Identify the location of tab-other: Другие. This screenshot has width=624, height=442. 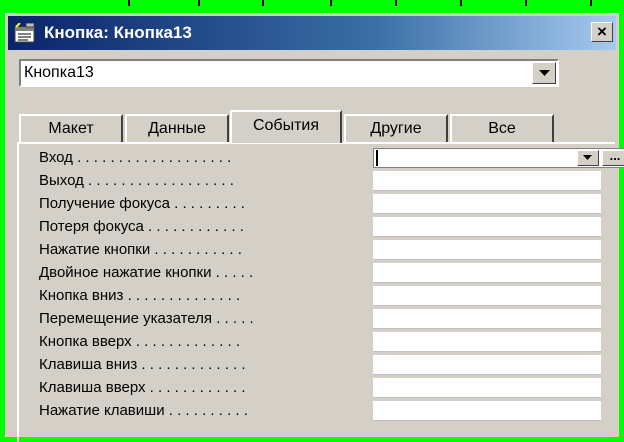
(396, 128).